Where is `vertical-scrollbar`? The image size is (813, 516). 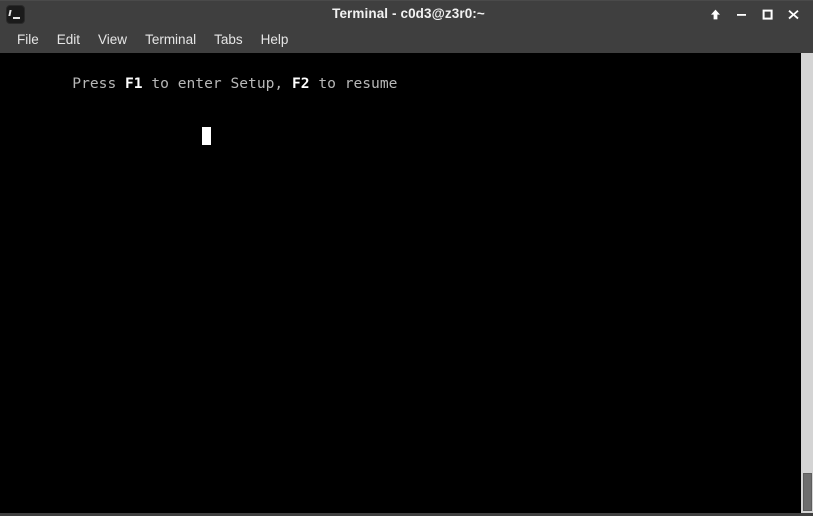
vertical-scrollbar is located at coordinates (806, 283).